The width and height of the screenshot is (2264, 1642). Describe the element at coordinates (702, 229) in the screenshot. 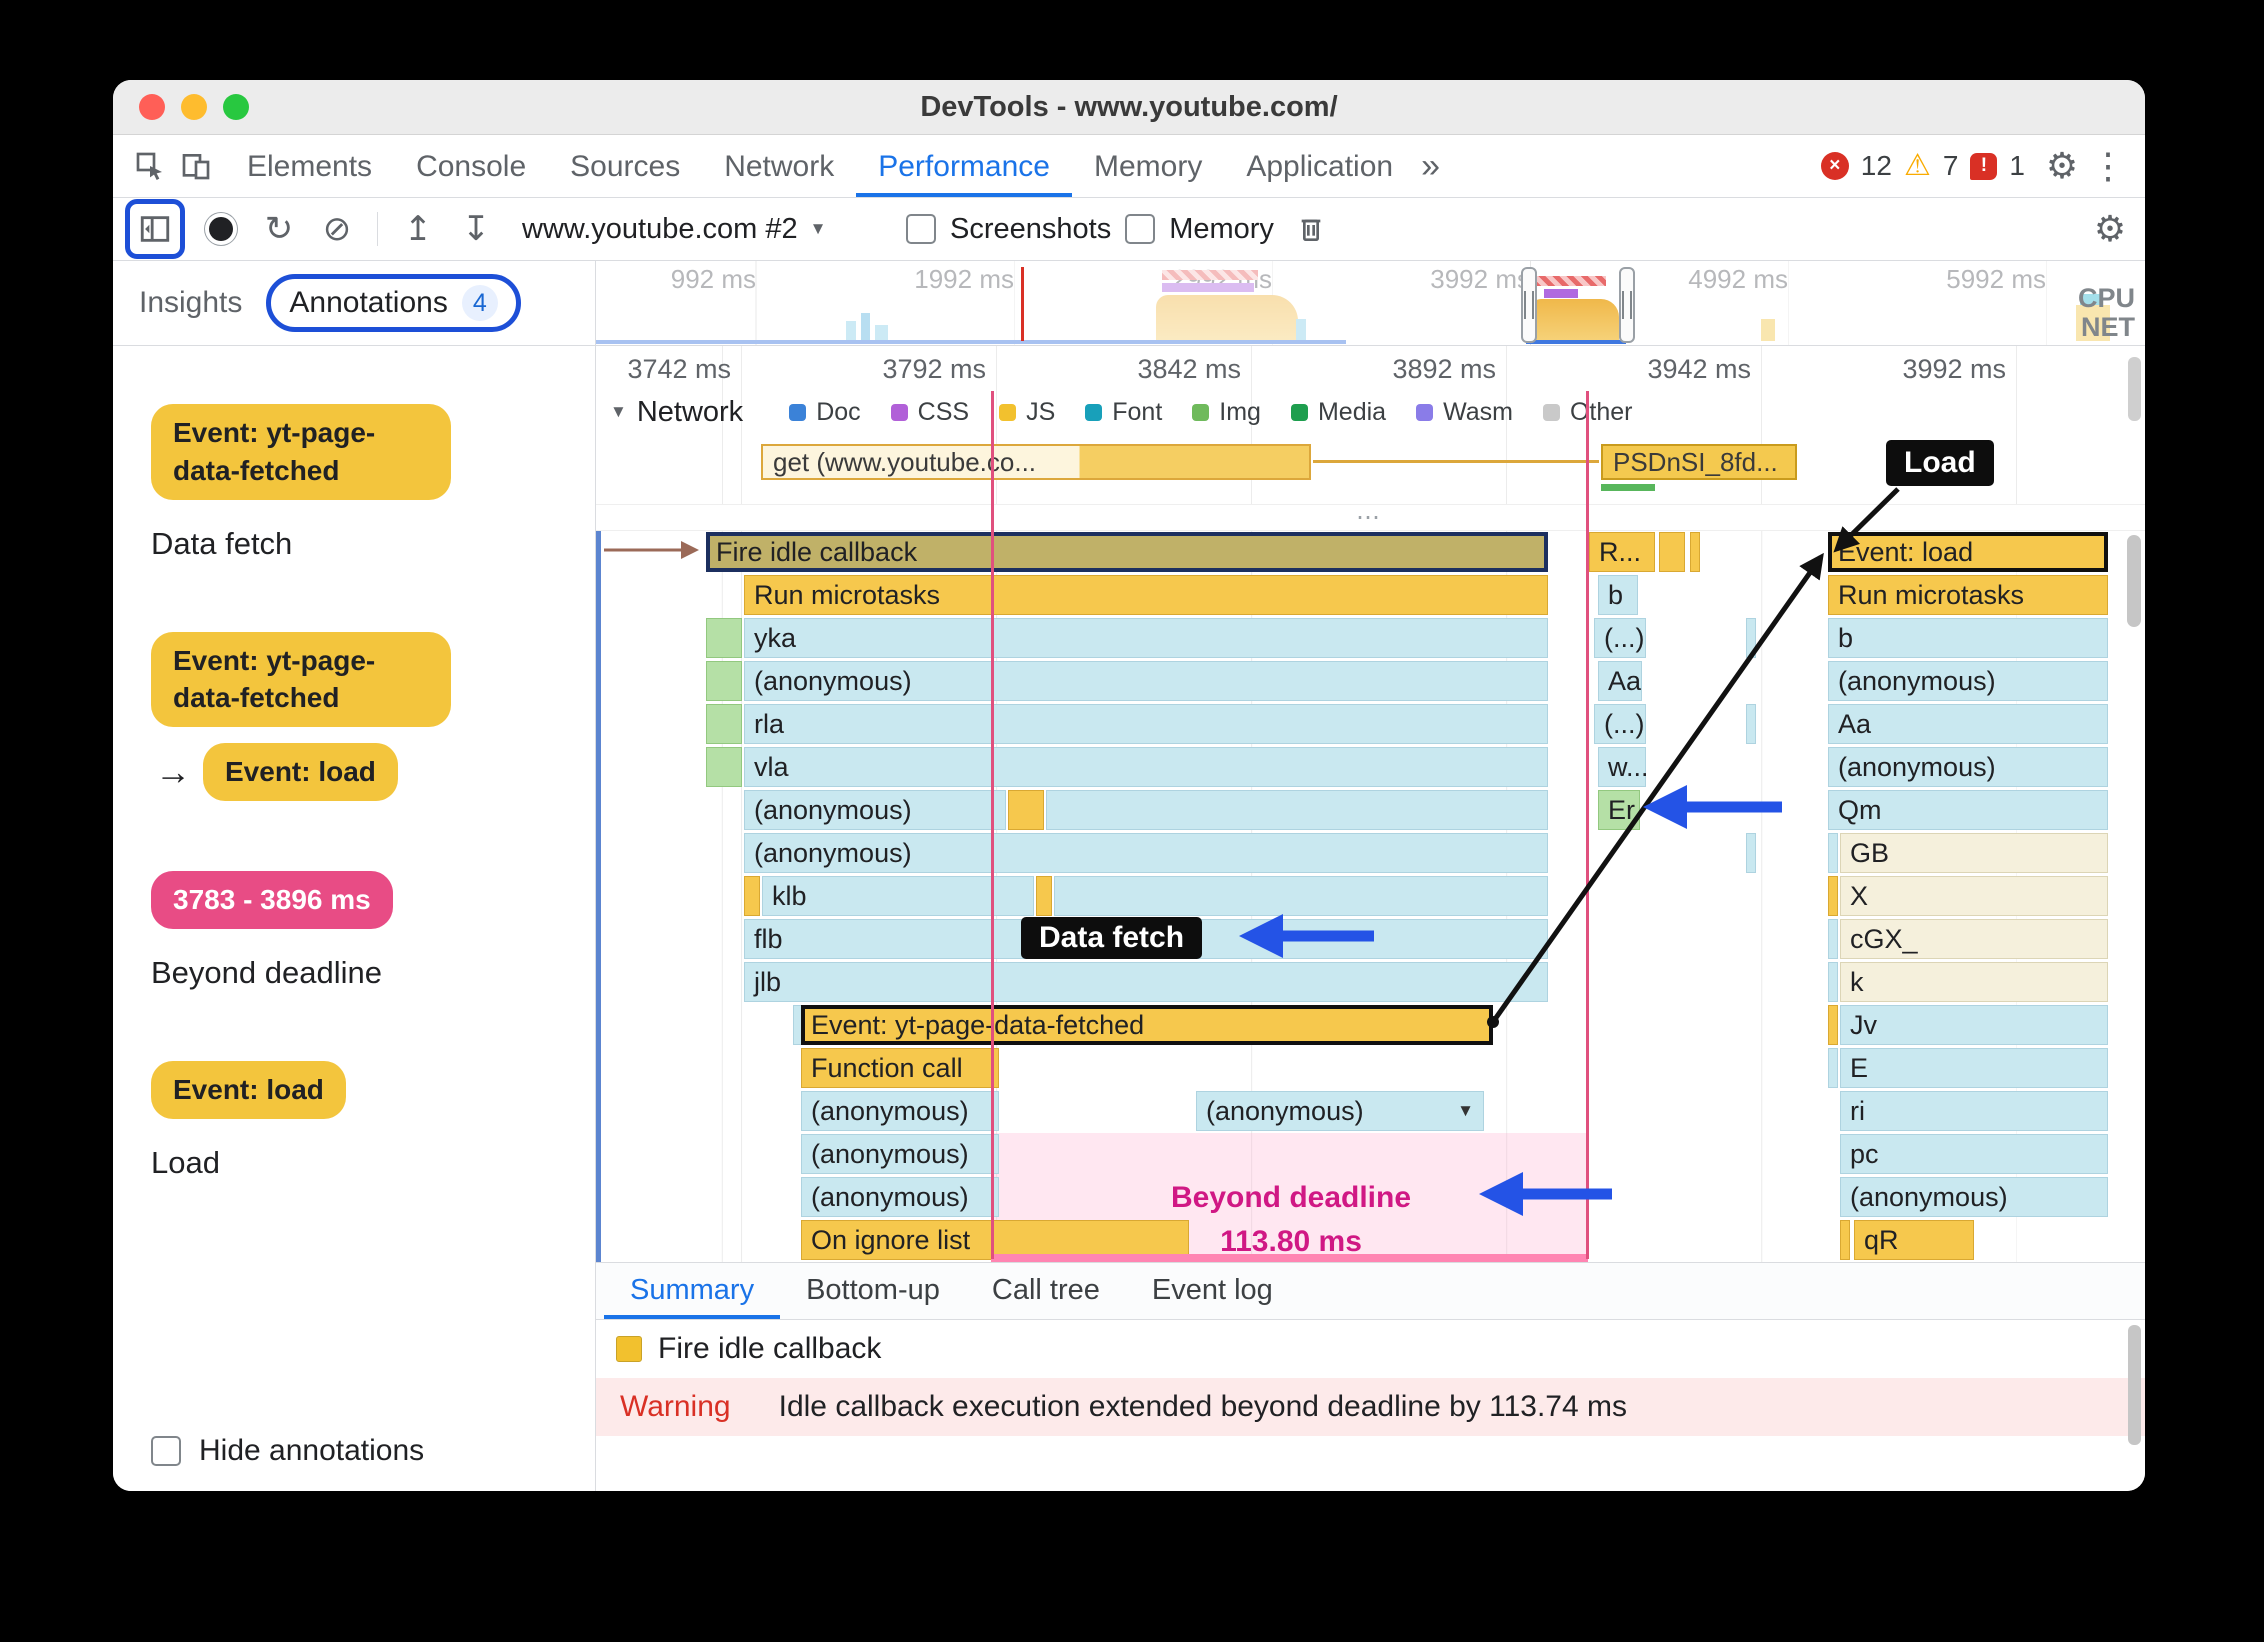

I see `history-select: www.youtube.com #2 ▼` at that location.